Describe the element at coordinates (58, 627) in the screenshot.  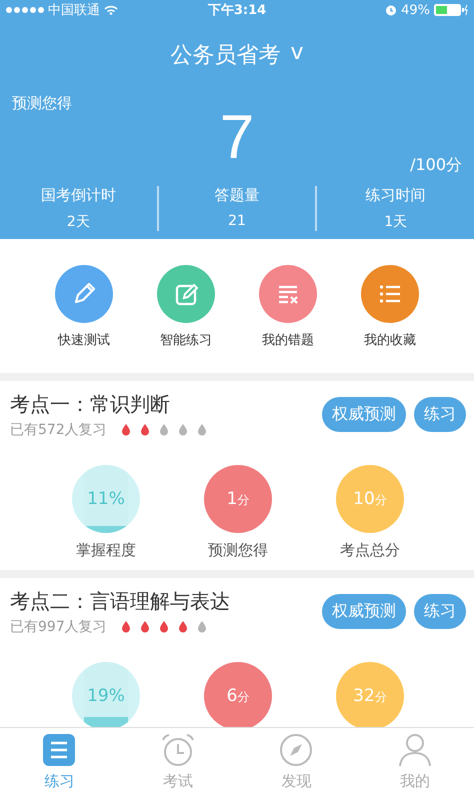
I see `review-count: 已有997人复习` at that location.